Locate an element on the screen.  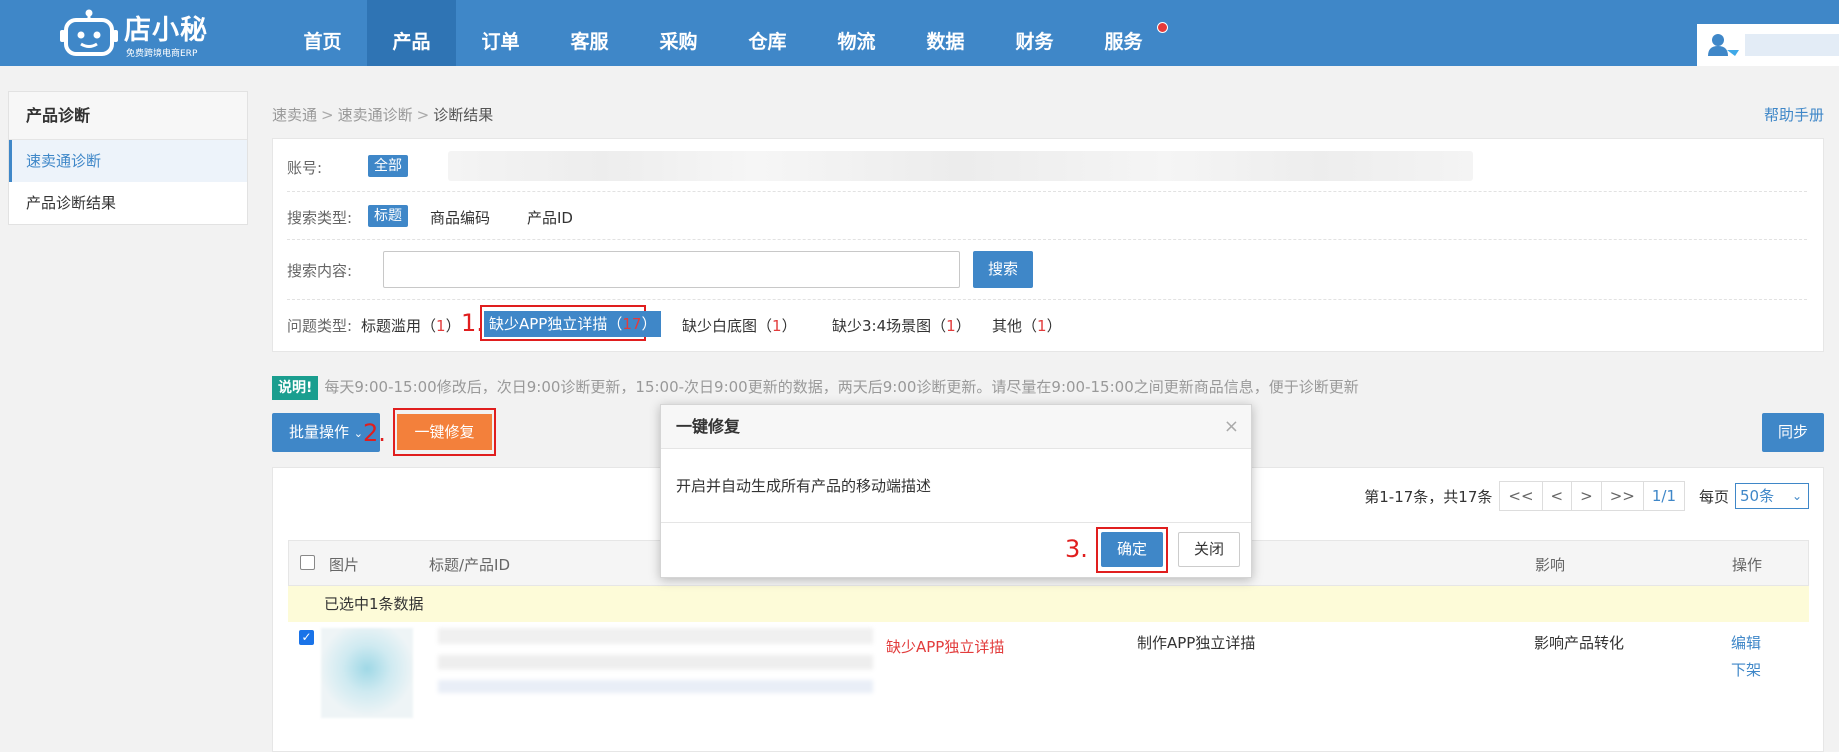
robot-logo-icon is located at coordinates (89, 32).